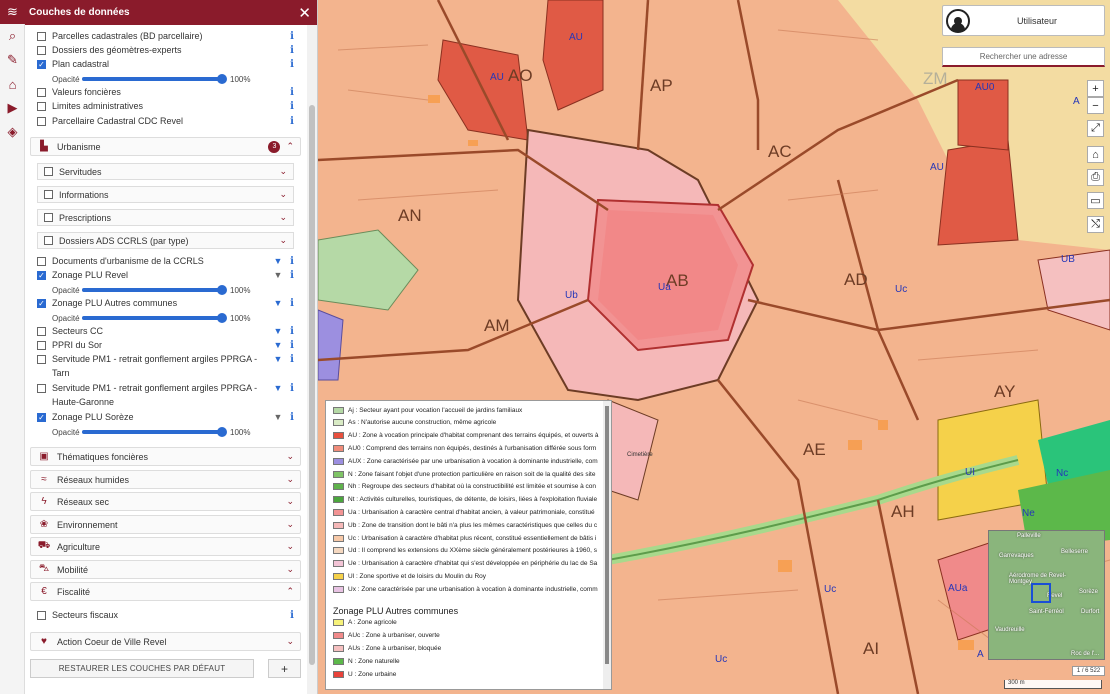 Image resolution: width=1110 pixels, height=694 pixels. Describe the element at coordinates (165, 456) in the screenshot. I see `section-thematiques-foncieres: ▣ Thématiques foncières ⌄` at that location.